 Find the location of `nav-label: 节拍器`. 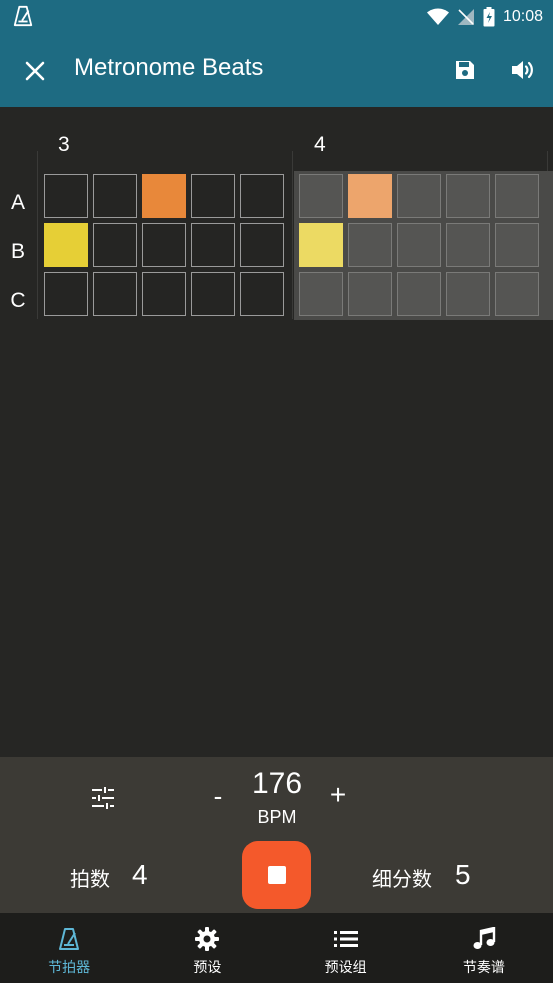

nav-label: 节拍器 is located at coordinates (69, 968).